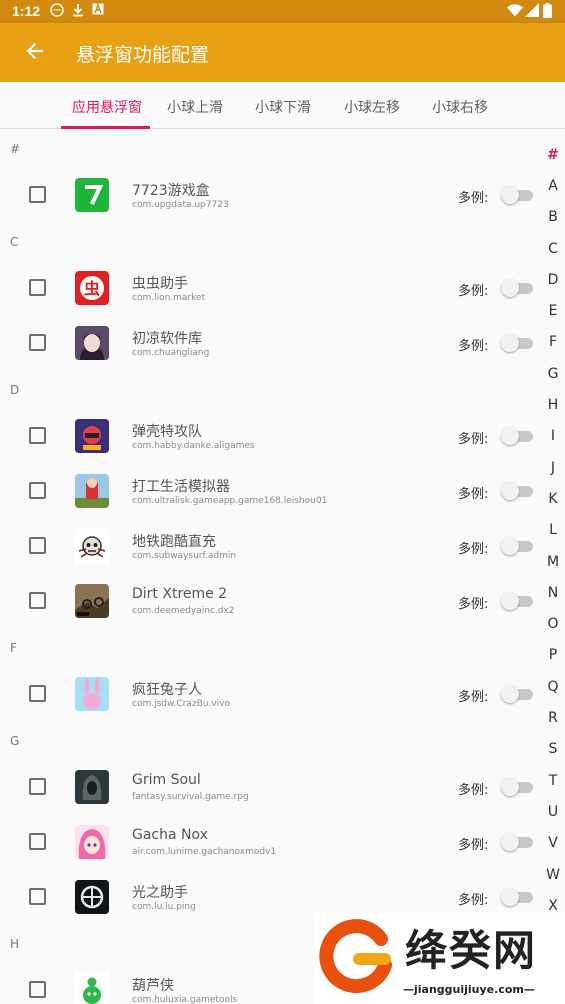 The height and width of the screenshot is (1004, 565). What do you see at coordinates (270, 342) in the screenshot?
I see `list-item: 初凉软件库 com.chuangliang 多例:` at bounding box center [270, 342].